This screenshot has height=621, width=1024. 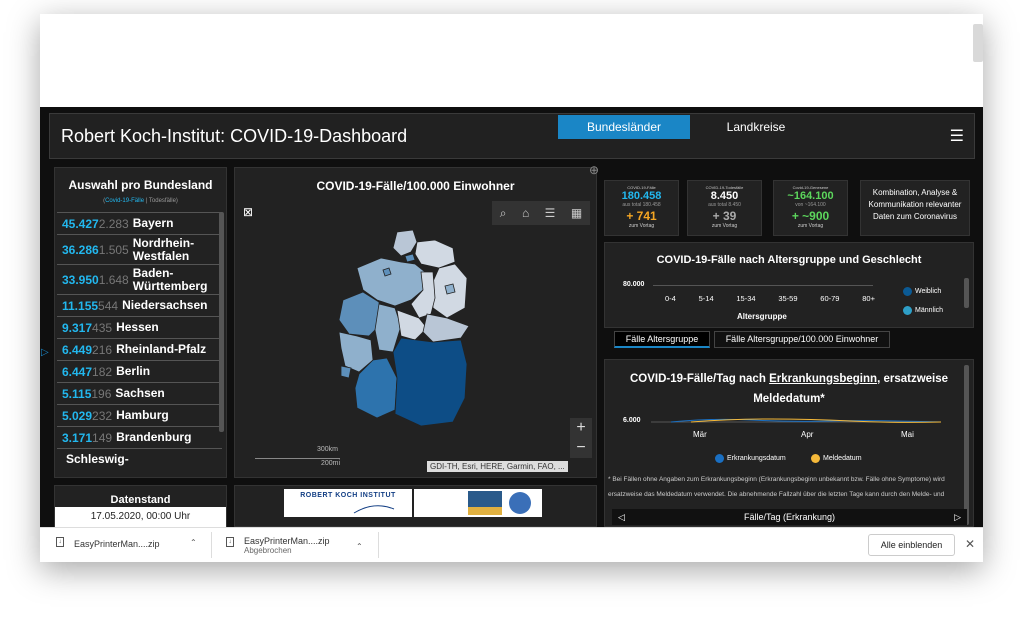 What do you see at coordinates (80, 223) in the screenshot?
I see `state-cases: 45.427` at bounding box center [80, 223].